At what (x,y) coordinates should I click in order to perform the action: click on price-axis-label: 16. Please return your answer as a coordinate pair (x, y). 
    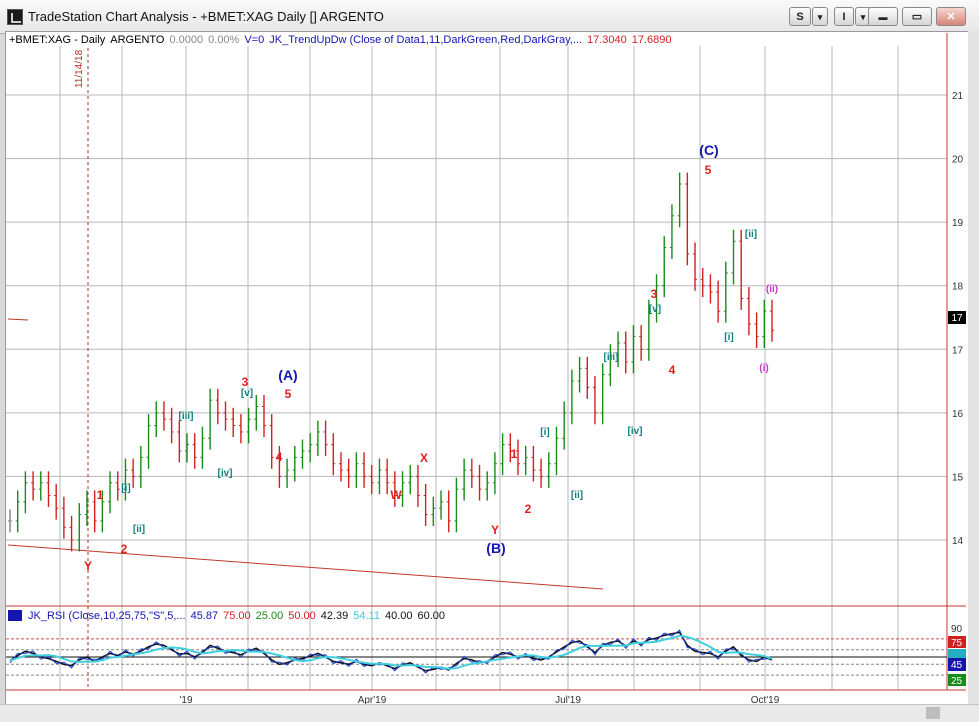
    Looking at the image, I should click on (958, 414).